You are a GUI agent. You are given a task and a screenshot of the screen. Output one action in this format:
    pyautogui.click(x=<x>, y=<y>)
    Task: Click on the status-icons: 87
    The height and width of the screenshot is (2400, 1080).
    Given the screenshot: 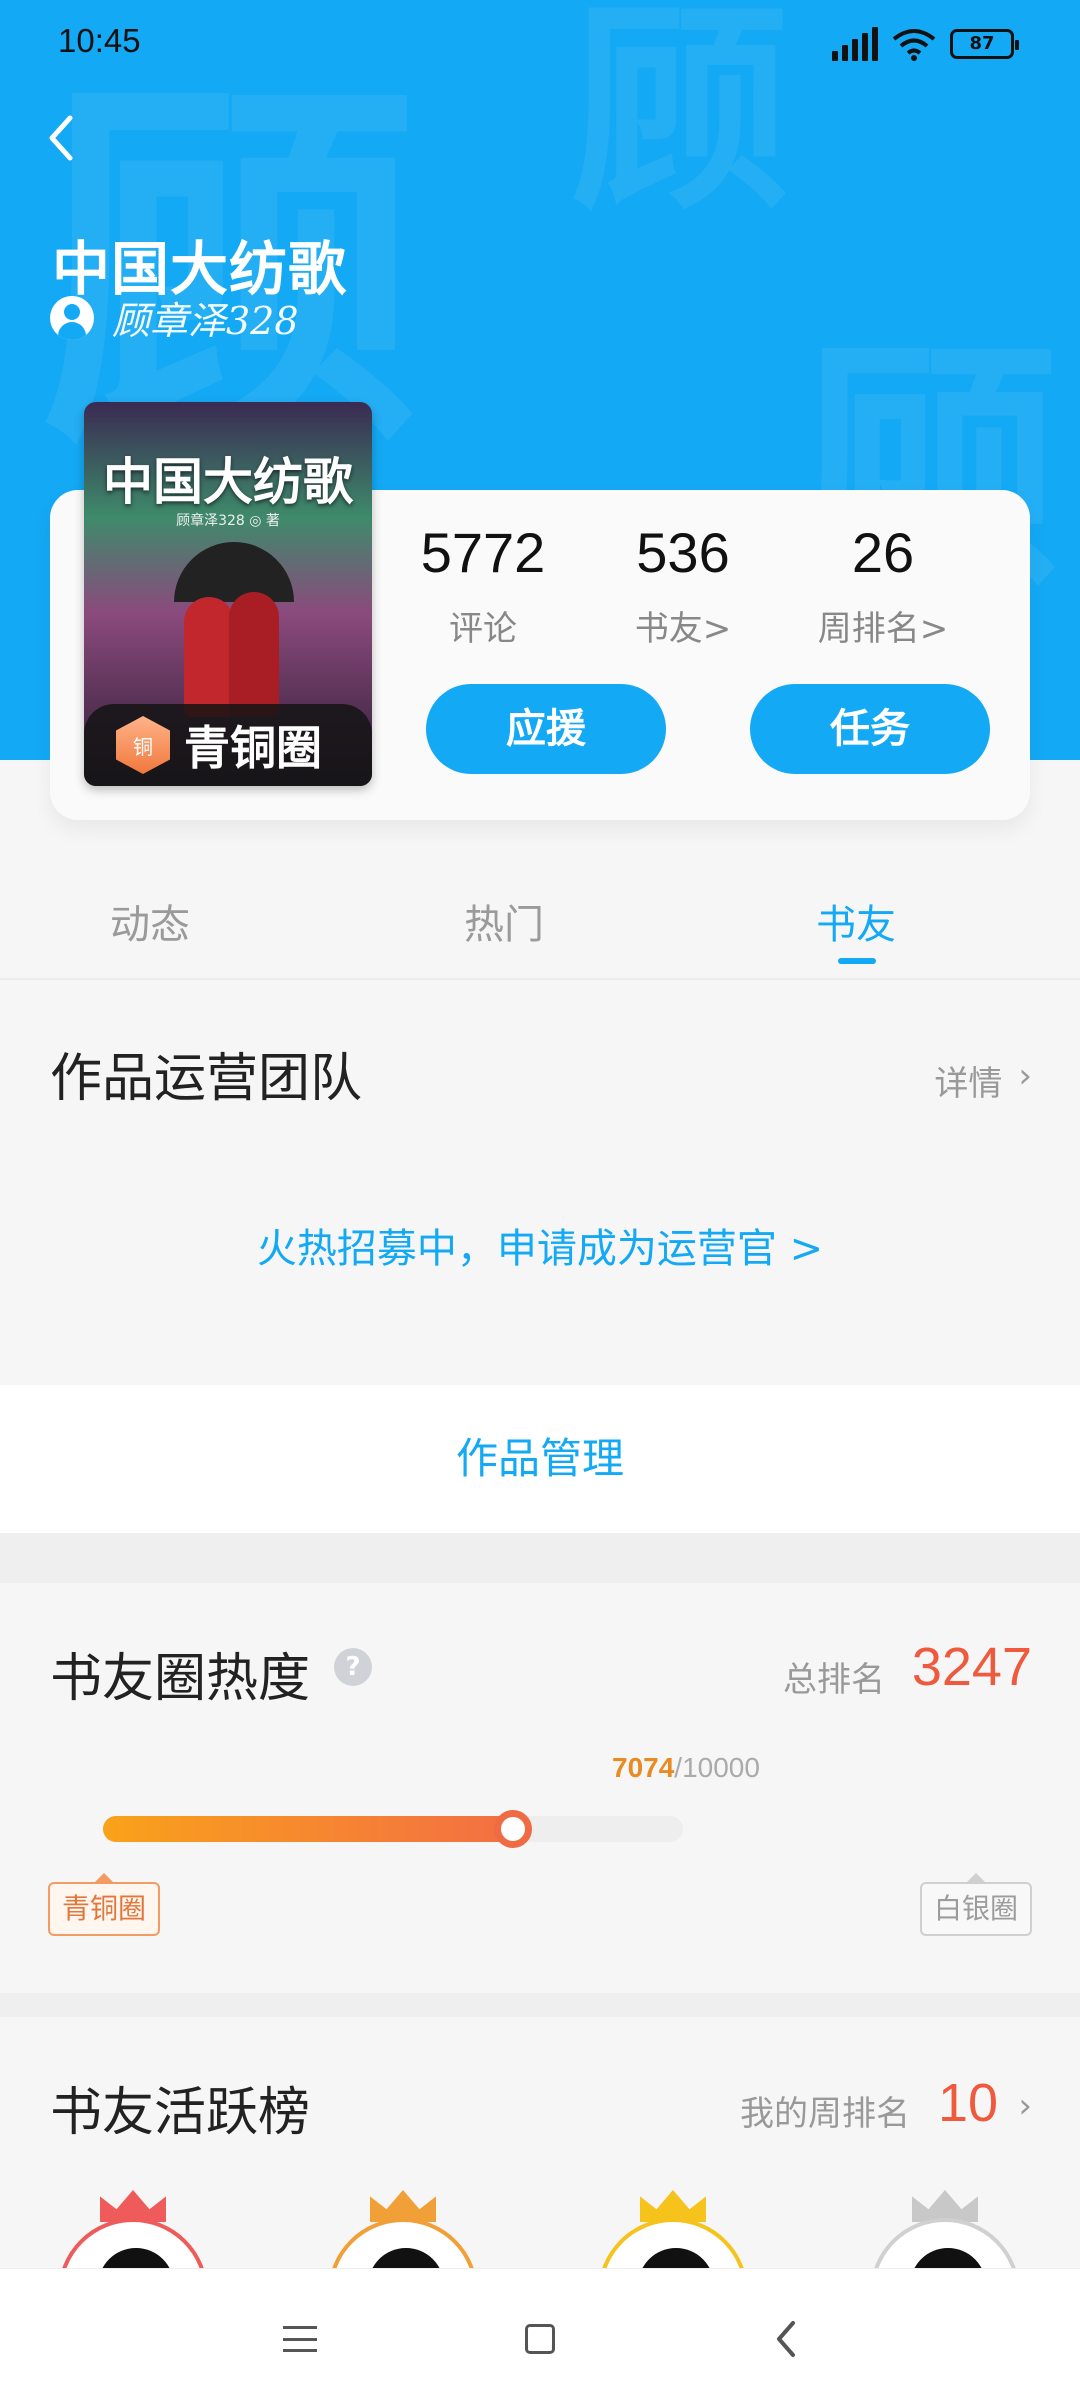 What is the action you would take?
    pyautogui.click(x=925, y=44)
    